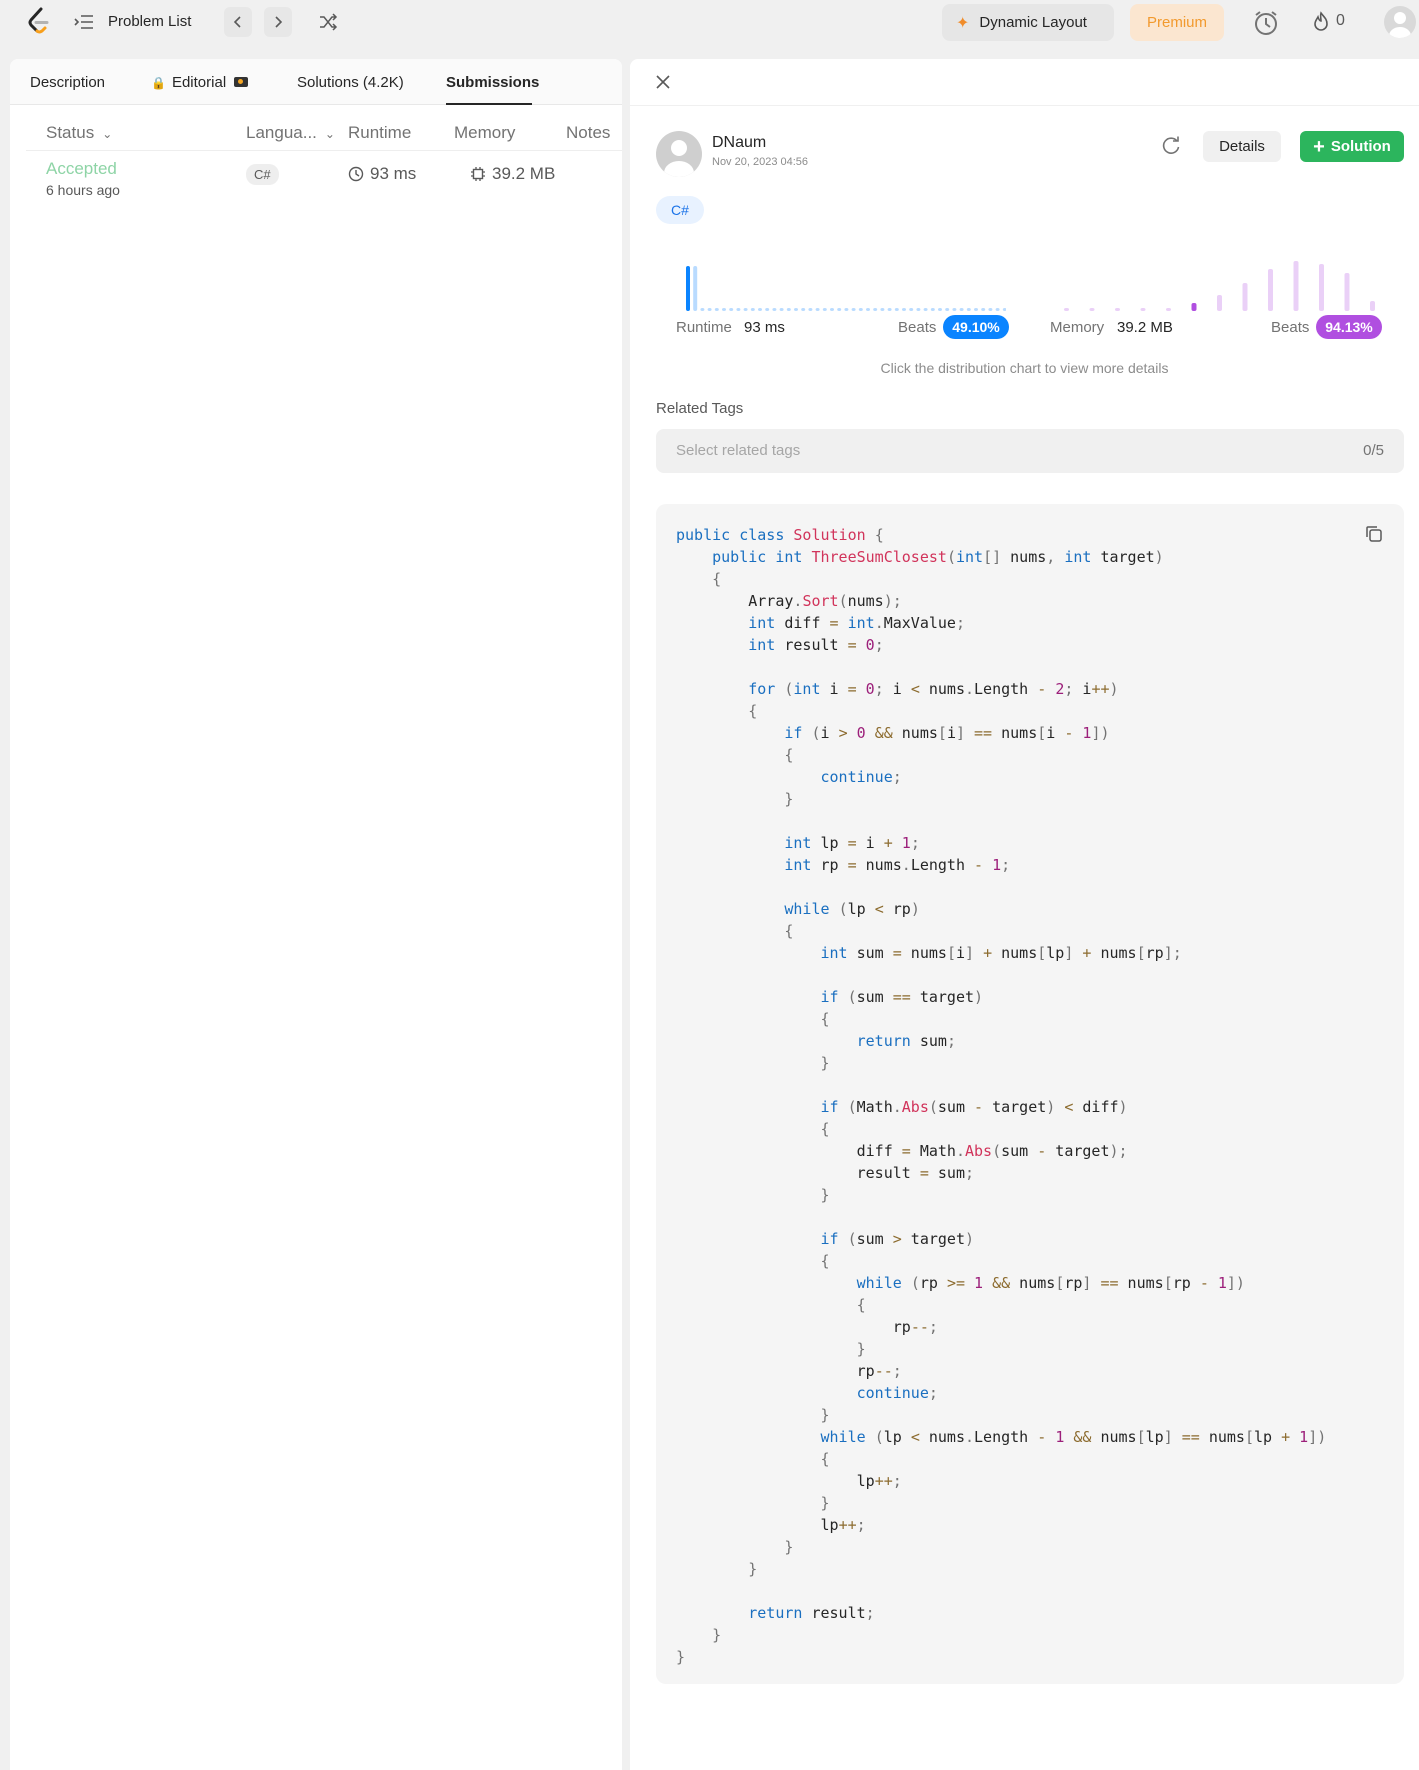  What do you see at coordinates (39, 22) in the screenshot?
I see `leetcode-logo` at bounding box center [39, 22].